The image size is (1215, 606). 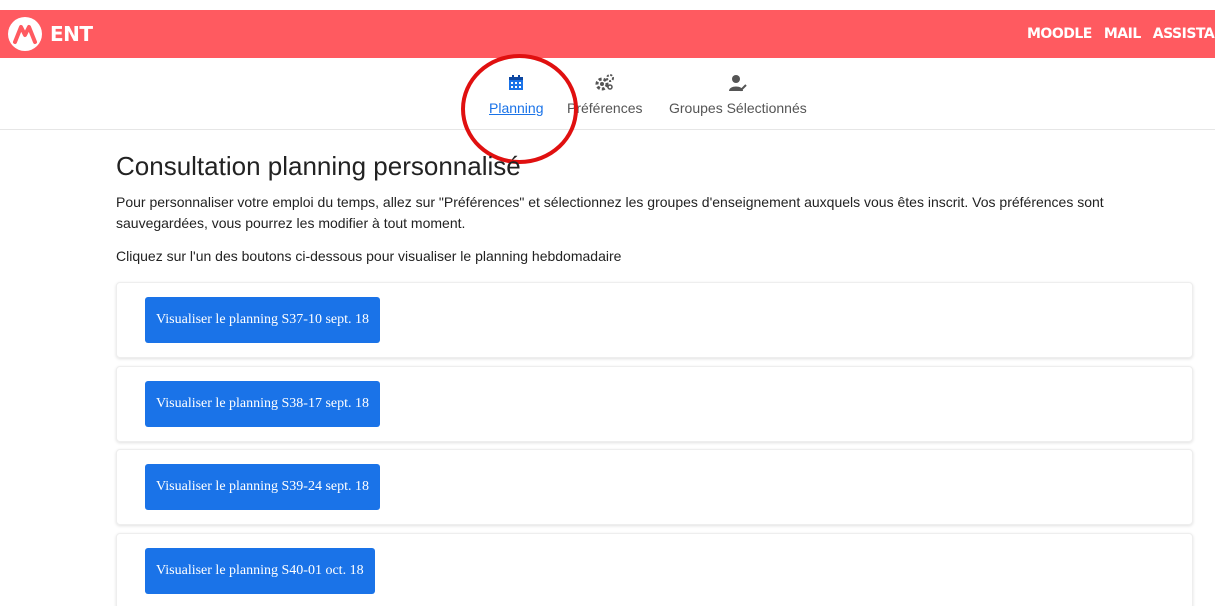 I want to click on tab-preferences-label: Préférences, so click(x=605, y=108).